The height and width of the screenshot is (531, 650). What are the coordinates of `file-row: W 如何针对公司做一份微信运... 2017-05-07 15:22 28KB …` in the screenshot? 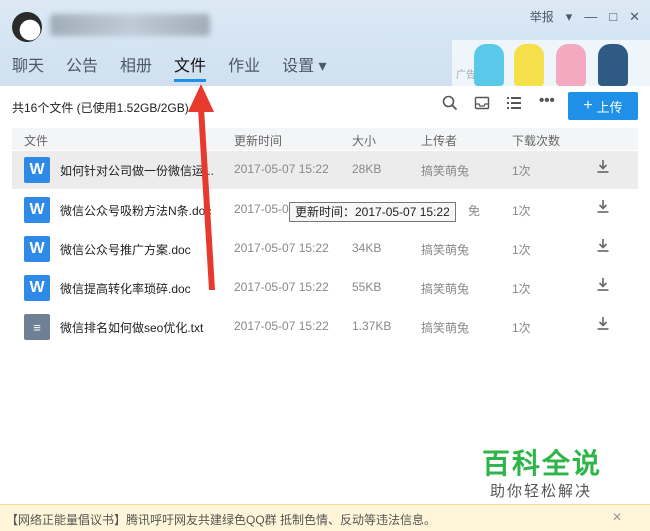 It's located at (325, 170).